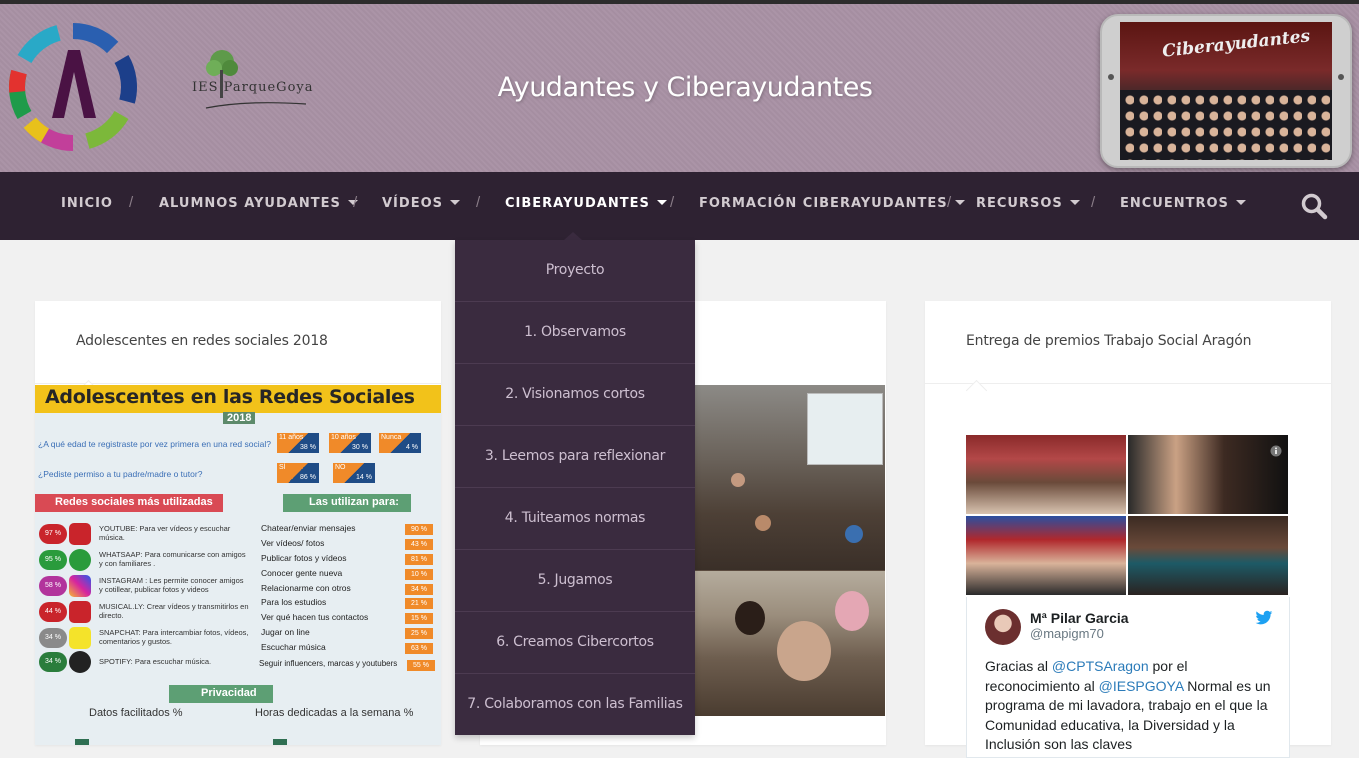 Image resolution: width=1359 pixels, height=758 pixels. Describe the element at coordinates (575, 643) in the screenshot. I see `dropdown-item-creamos-cibercortos: 6. Creamos Cibercortos` at that location.